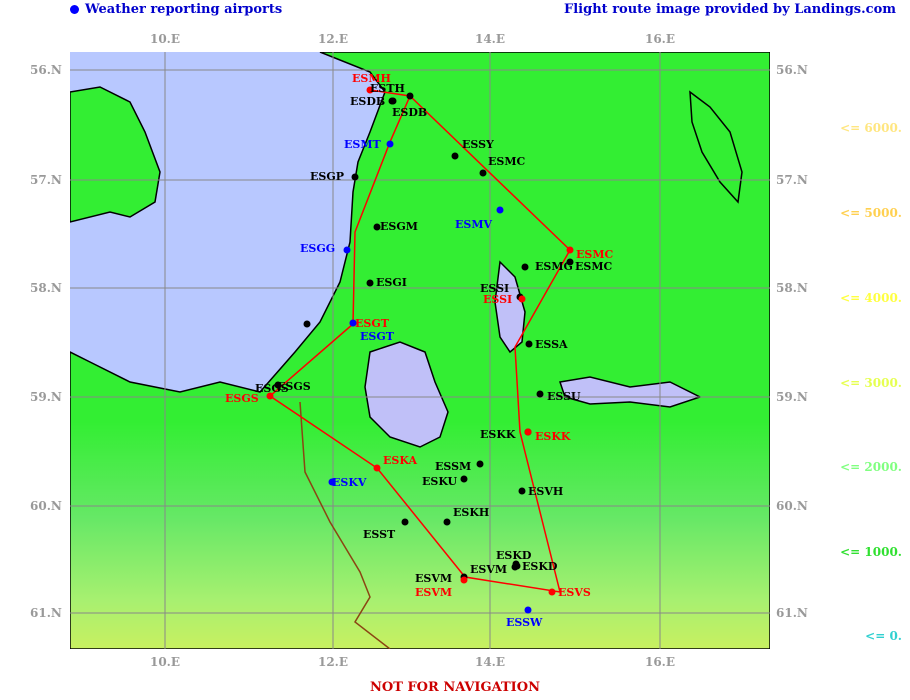 The width and height of the screenshot is (910, 700). Describe the element at coordinates (327, 176) in the screenshot. I see `airport-label-esgp: ESGP` at that location.